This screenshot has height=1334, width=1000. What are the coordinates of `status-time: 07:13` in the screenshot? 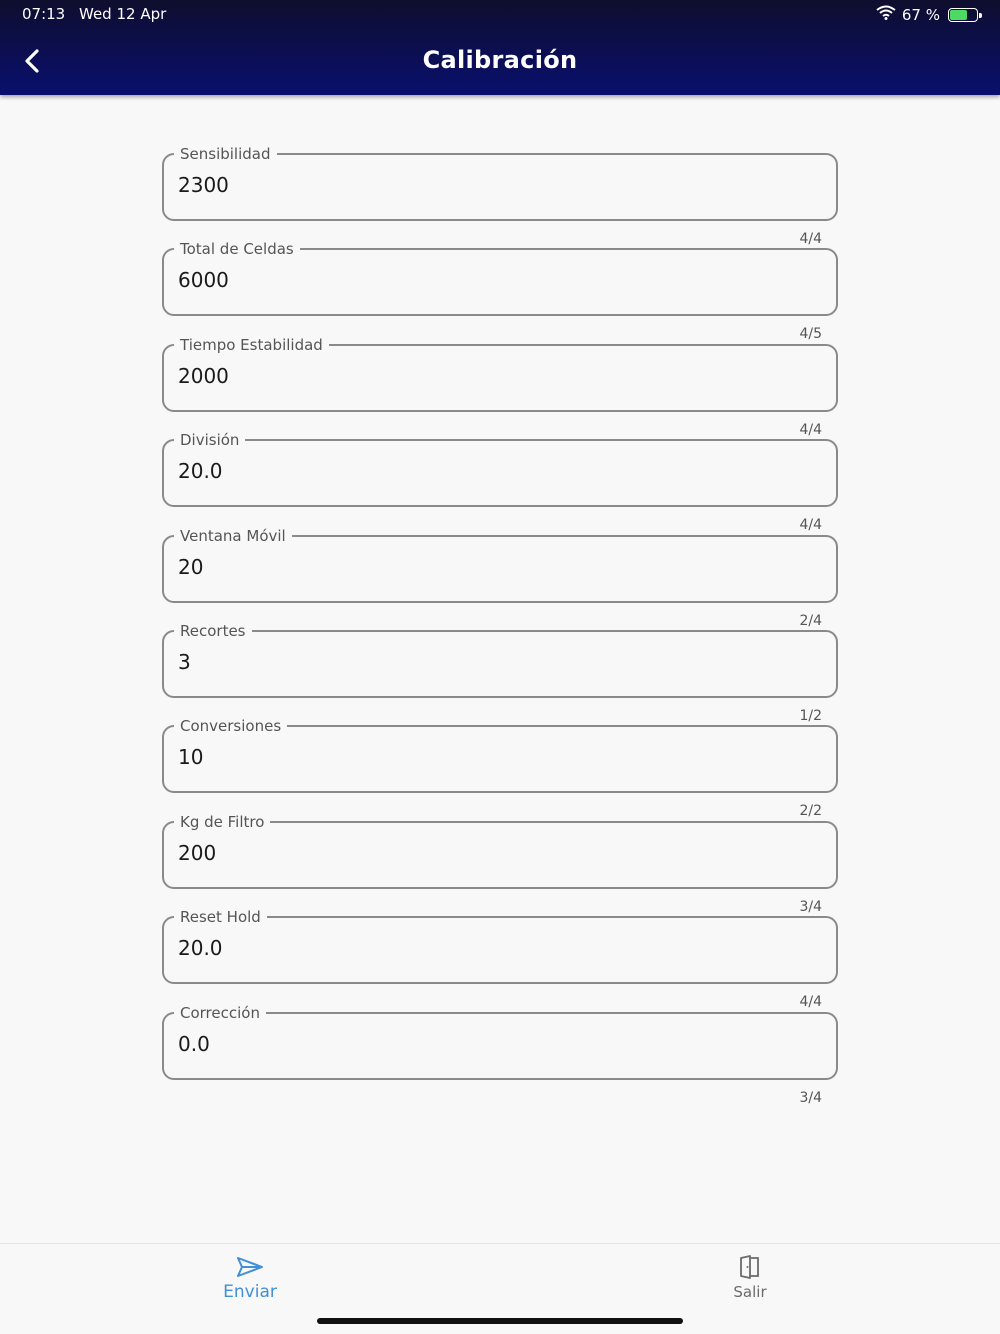 It's located at (44, 14).